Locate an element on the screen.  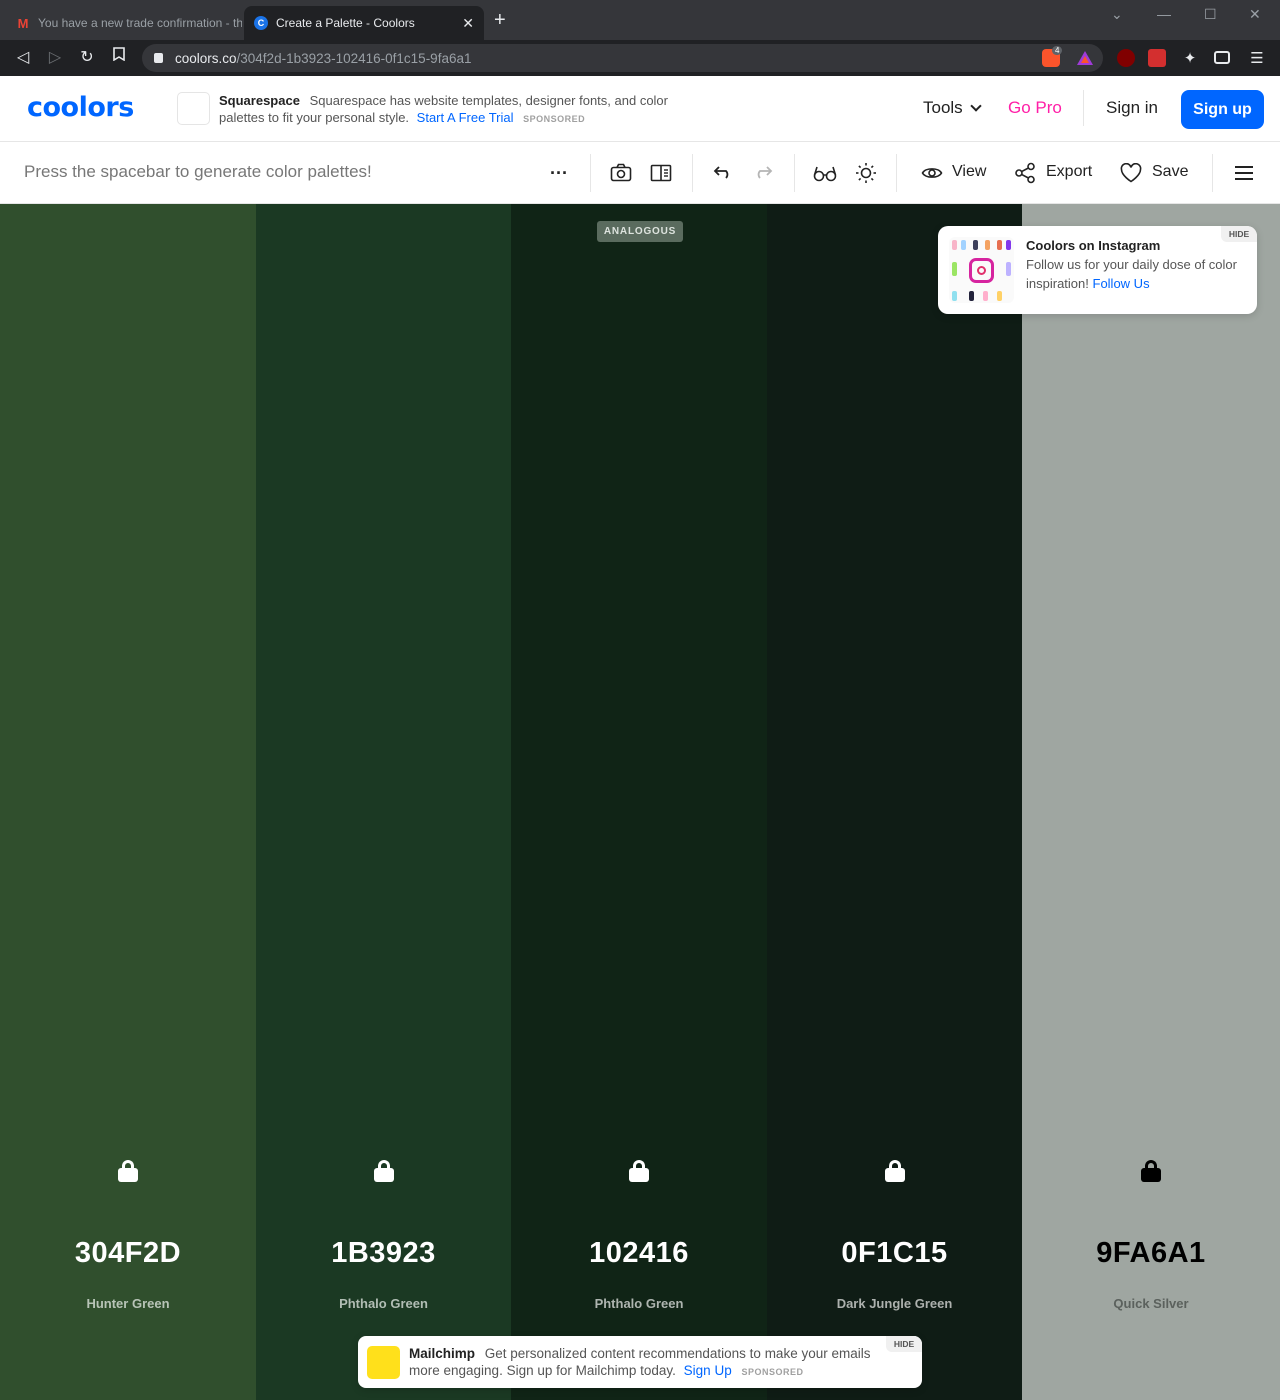
tools-menu: Tools is located at coordinates (952, 108).